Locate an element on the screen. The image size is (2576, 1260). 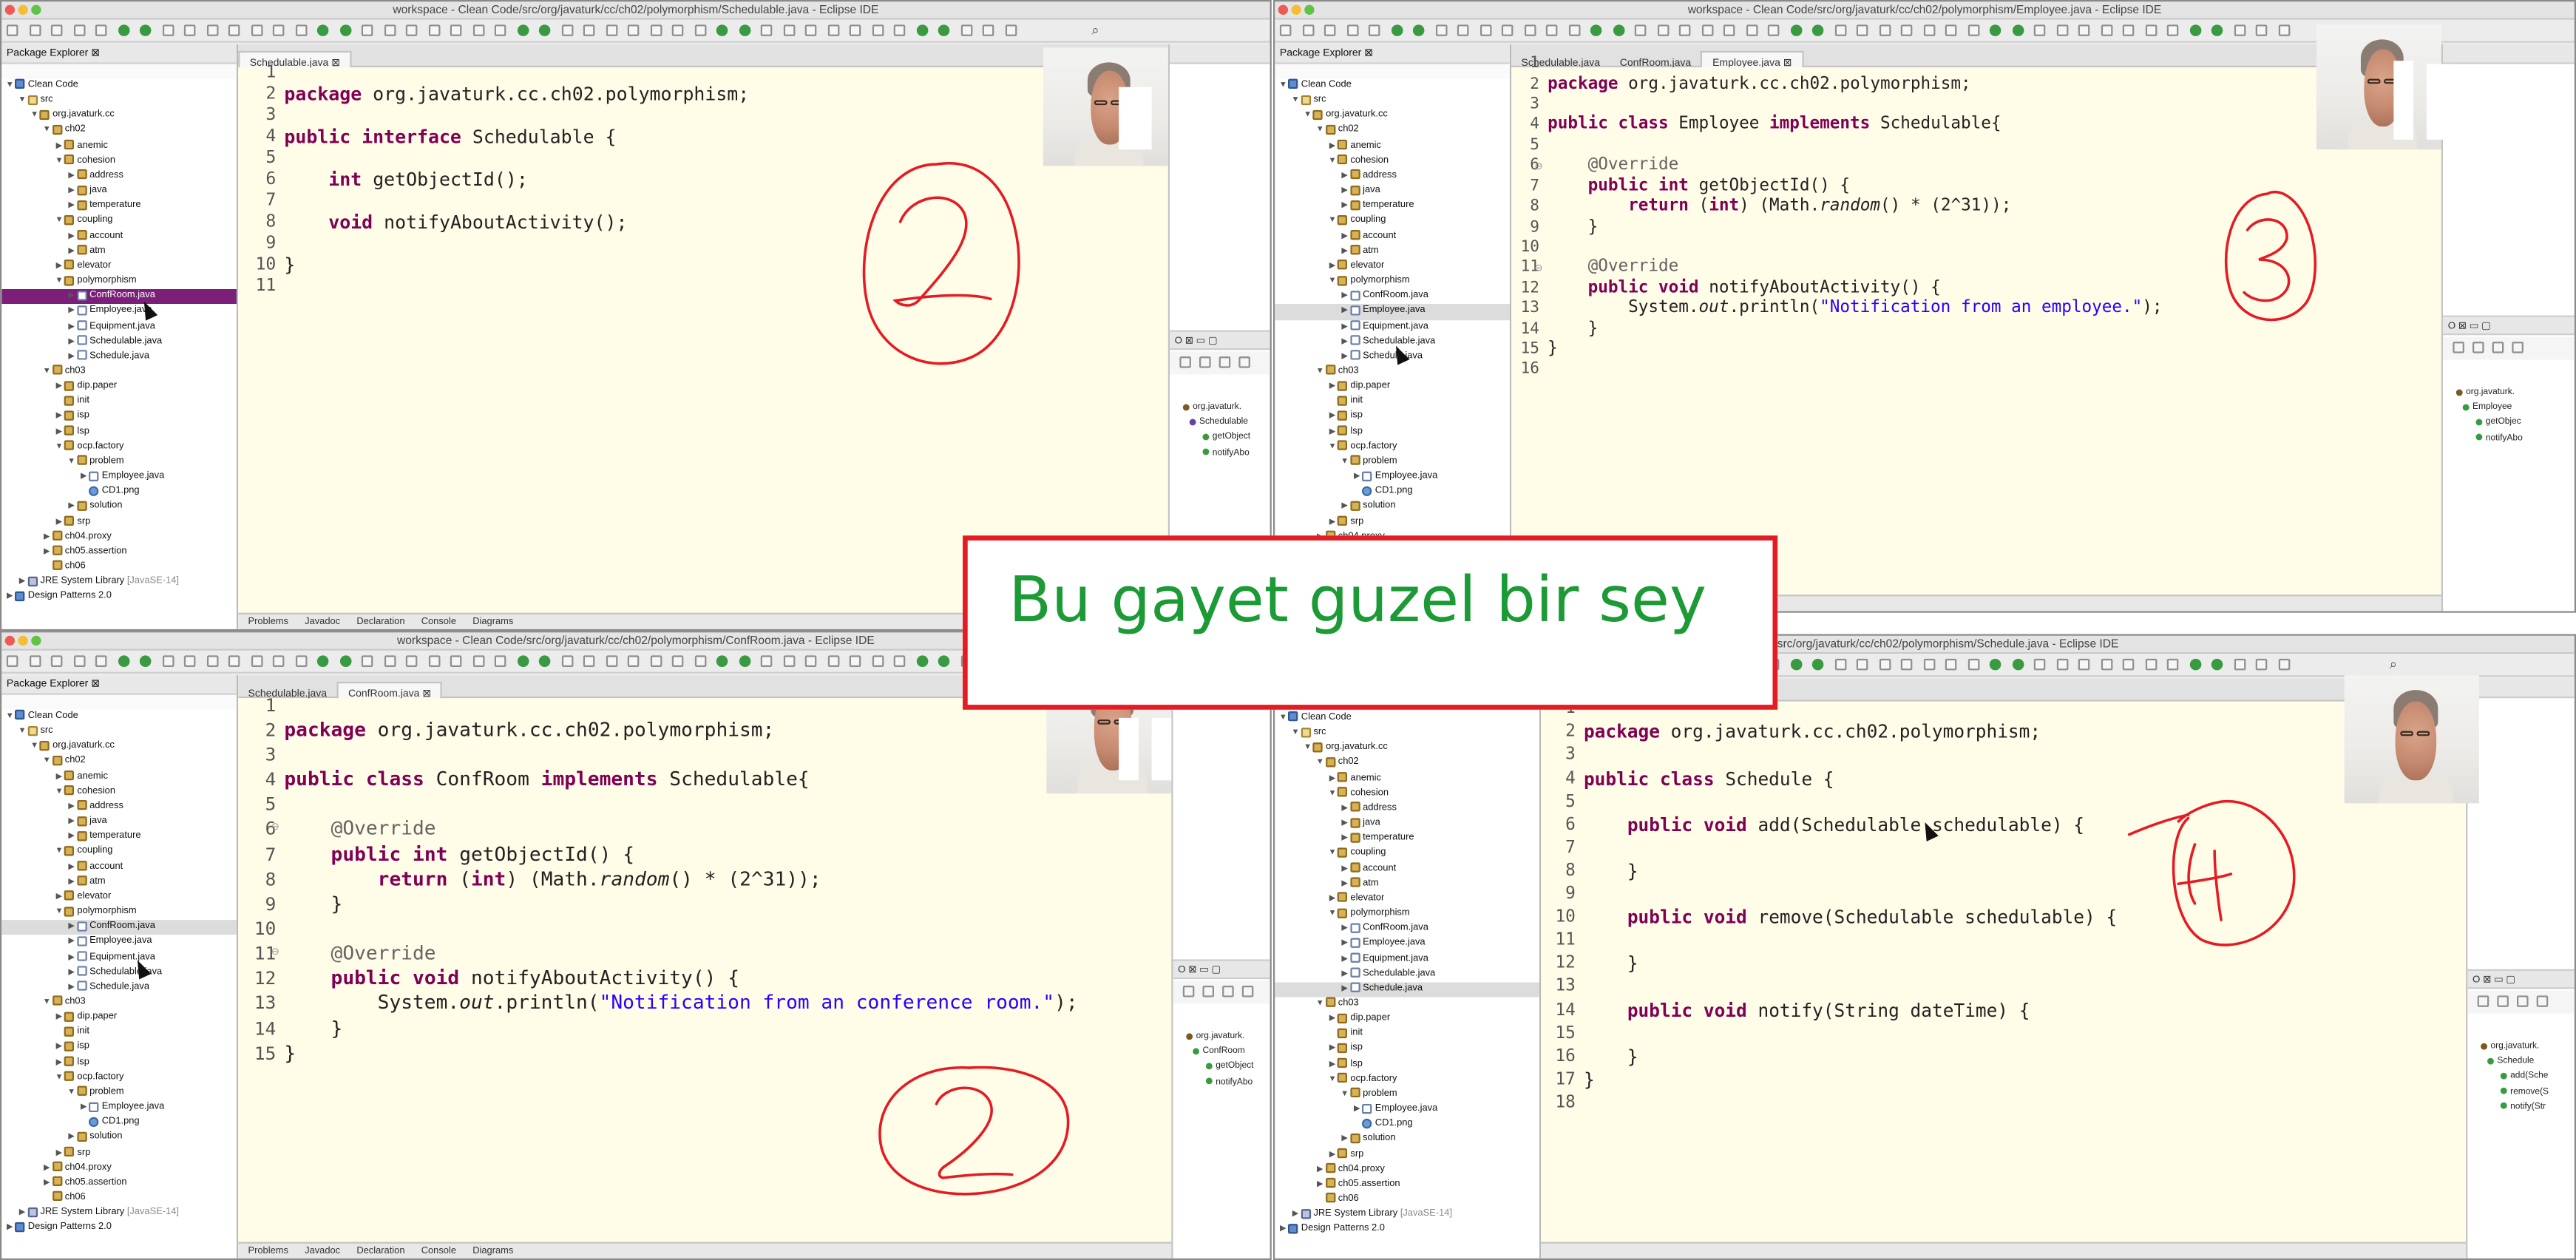
tree-node: ▶ isp is located at coordinates (1392, 417).